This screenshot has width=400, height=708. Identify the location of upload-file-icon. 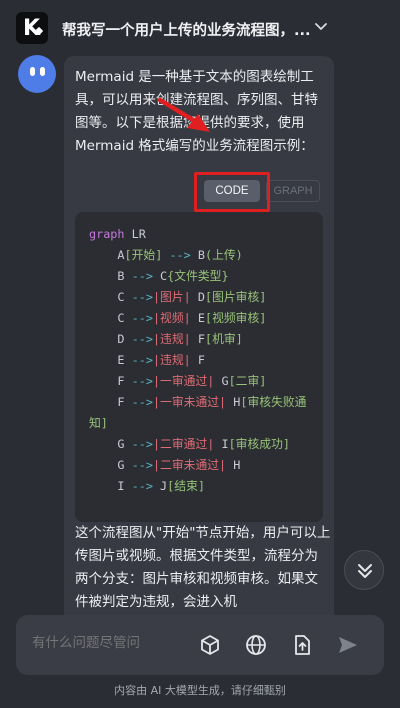
(302, 645).